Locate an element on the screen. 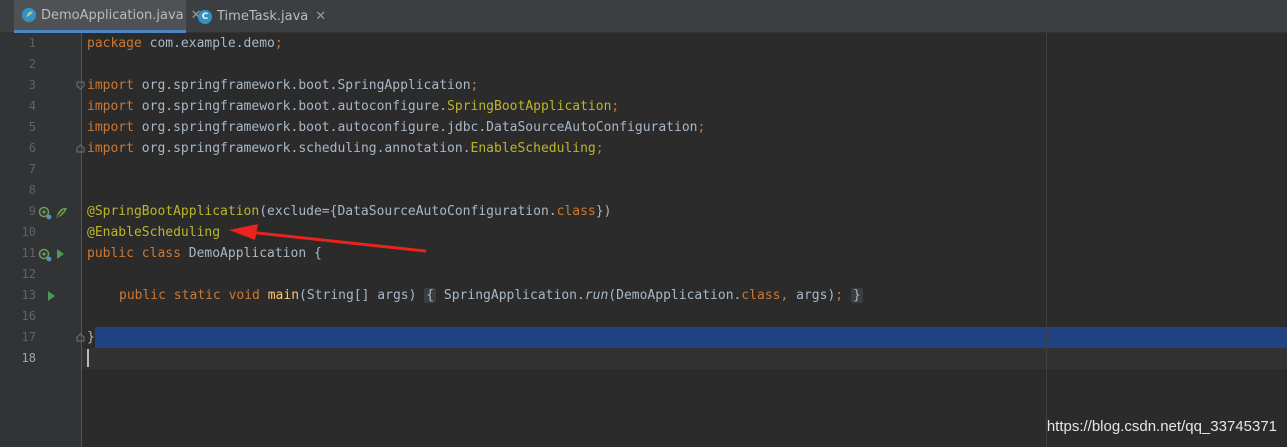 The width and height of the screenshot is (1287, 447). spring-class-icon is located at coordinates (29, 15).